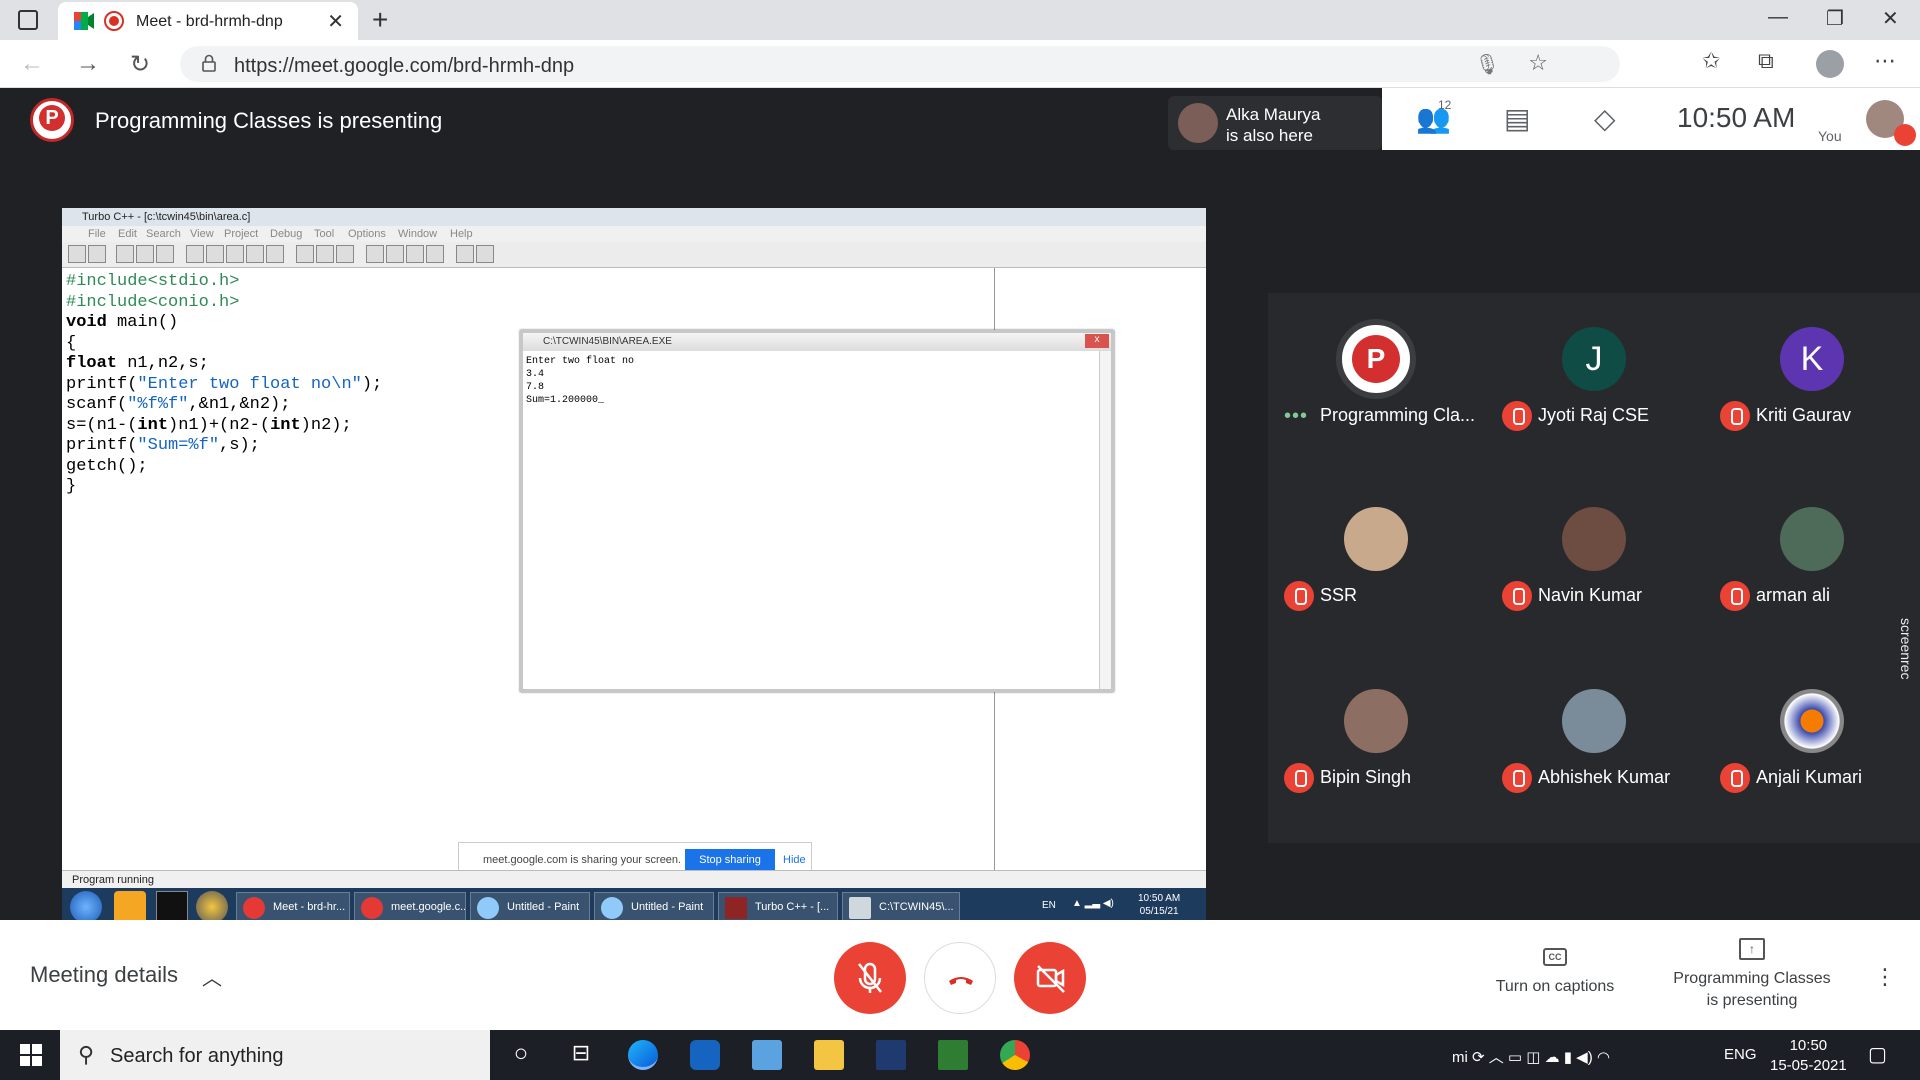 The width and height of the screenshot is (1920, 1080). What do you see at coordinates (1487, 64) in the screenshot?
I see `mic-icon: 🎙` at bounding box center [1487, 64].